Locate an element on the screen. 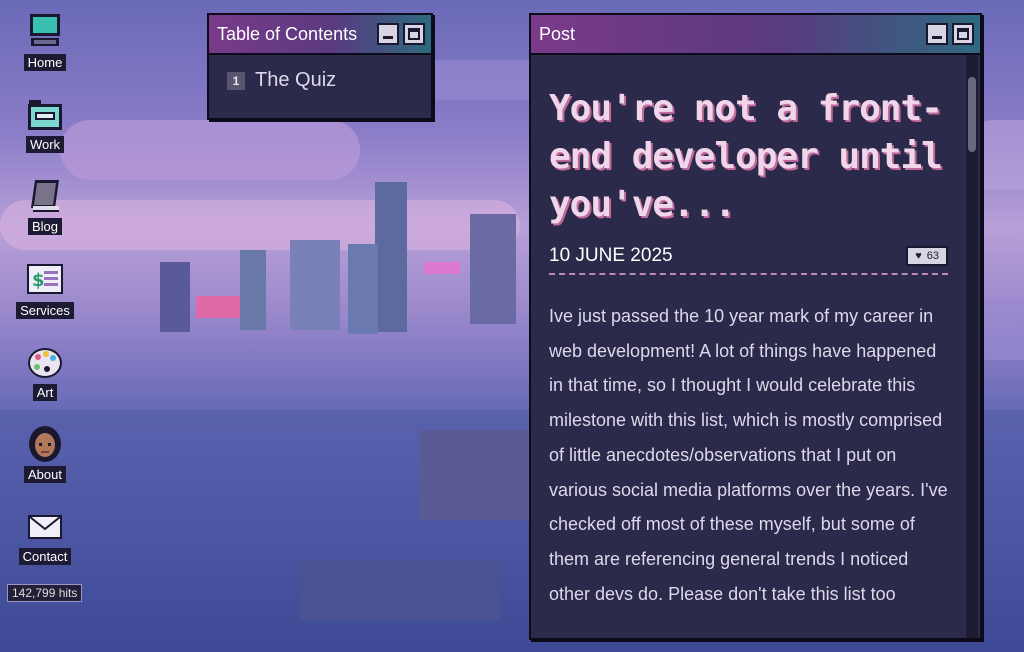 Image resolution: width=1024 pixels, height=652 pixels. desktop-icon-label: Blog is located at coordinates (45, 226).